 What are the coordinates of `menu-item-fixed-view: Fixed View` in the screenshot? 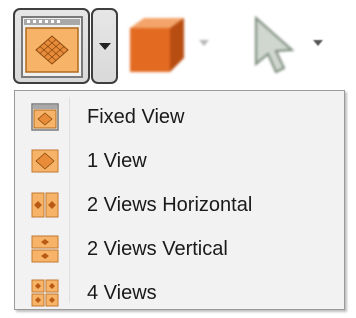 It's located at (179, 117).